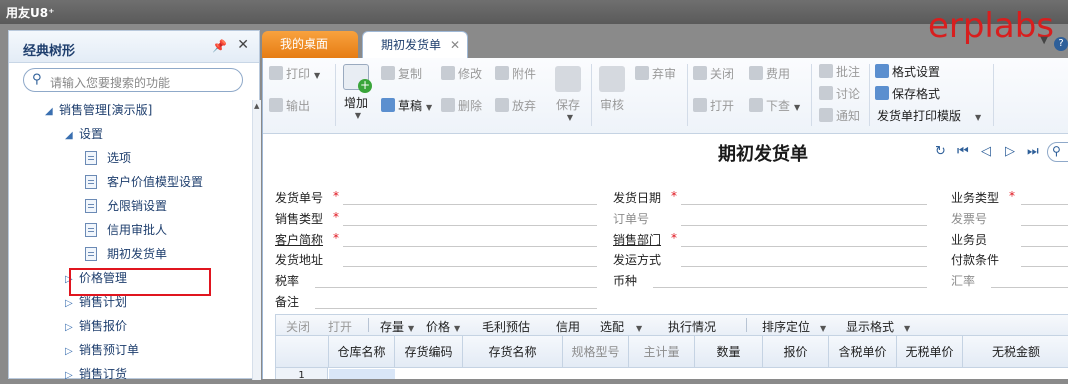  I want to click on record-search-input: ⚲, so click(1057, 152).